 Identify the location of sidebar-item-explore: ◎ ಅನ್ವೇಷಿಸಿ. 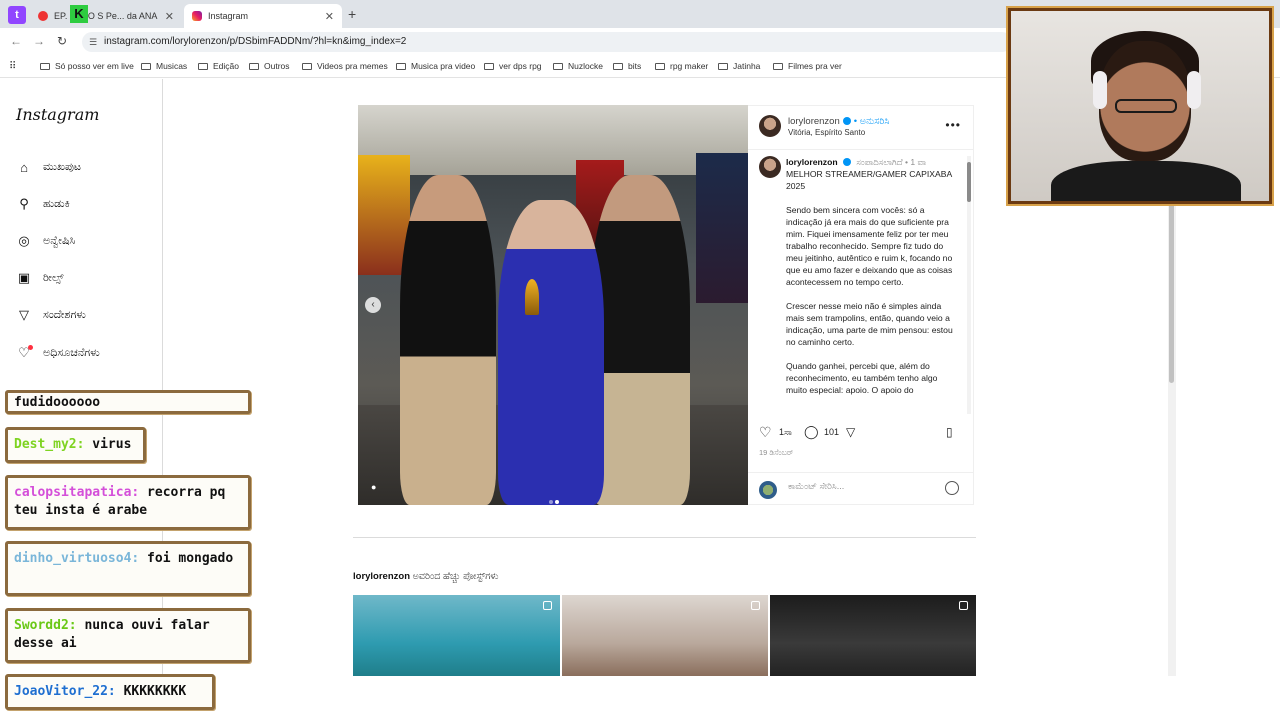
(45, 241).